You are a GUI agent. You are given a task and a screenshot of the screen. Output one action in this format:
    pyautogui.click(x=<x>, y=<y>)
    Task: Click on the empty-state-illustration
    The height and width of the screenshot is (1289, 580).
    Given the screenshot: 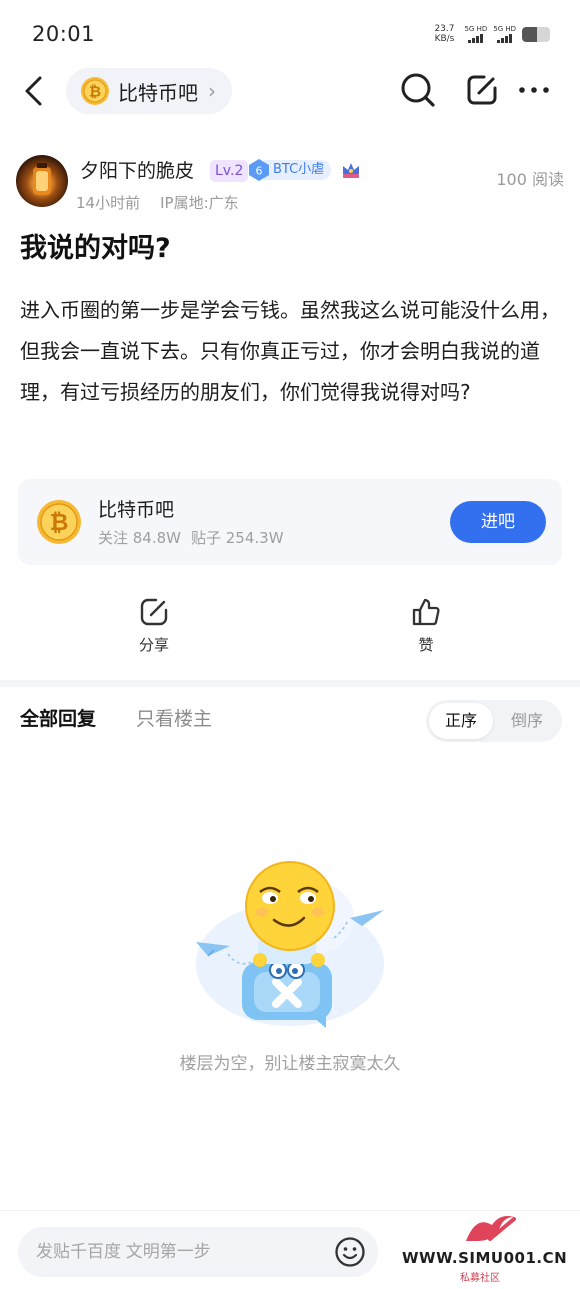 What is the action you would take?
    pyautogui.click(x=290, y=944)
    